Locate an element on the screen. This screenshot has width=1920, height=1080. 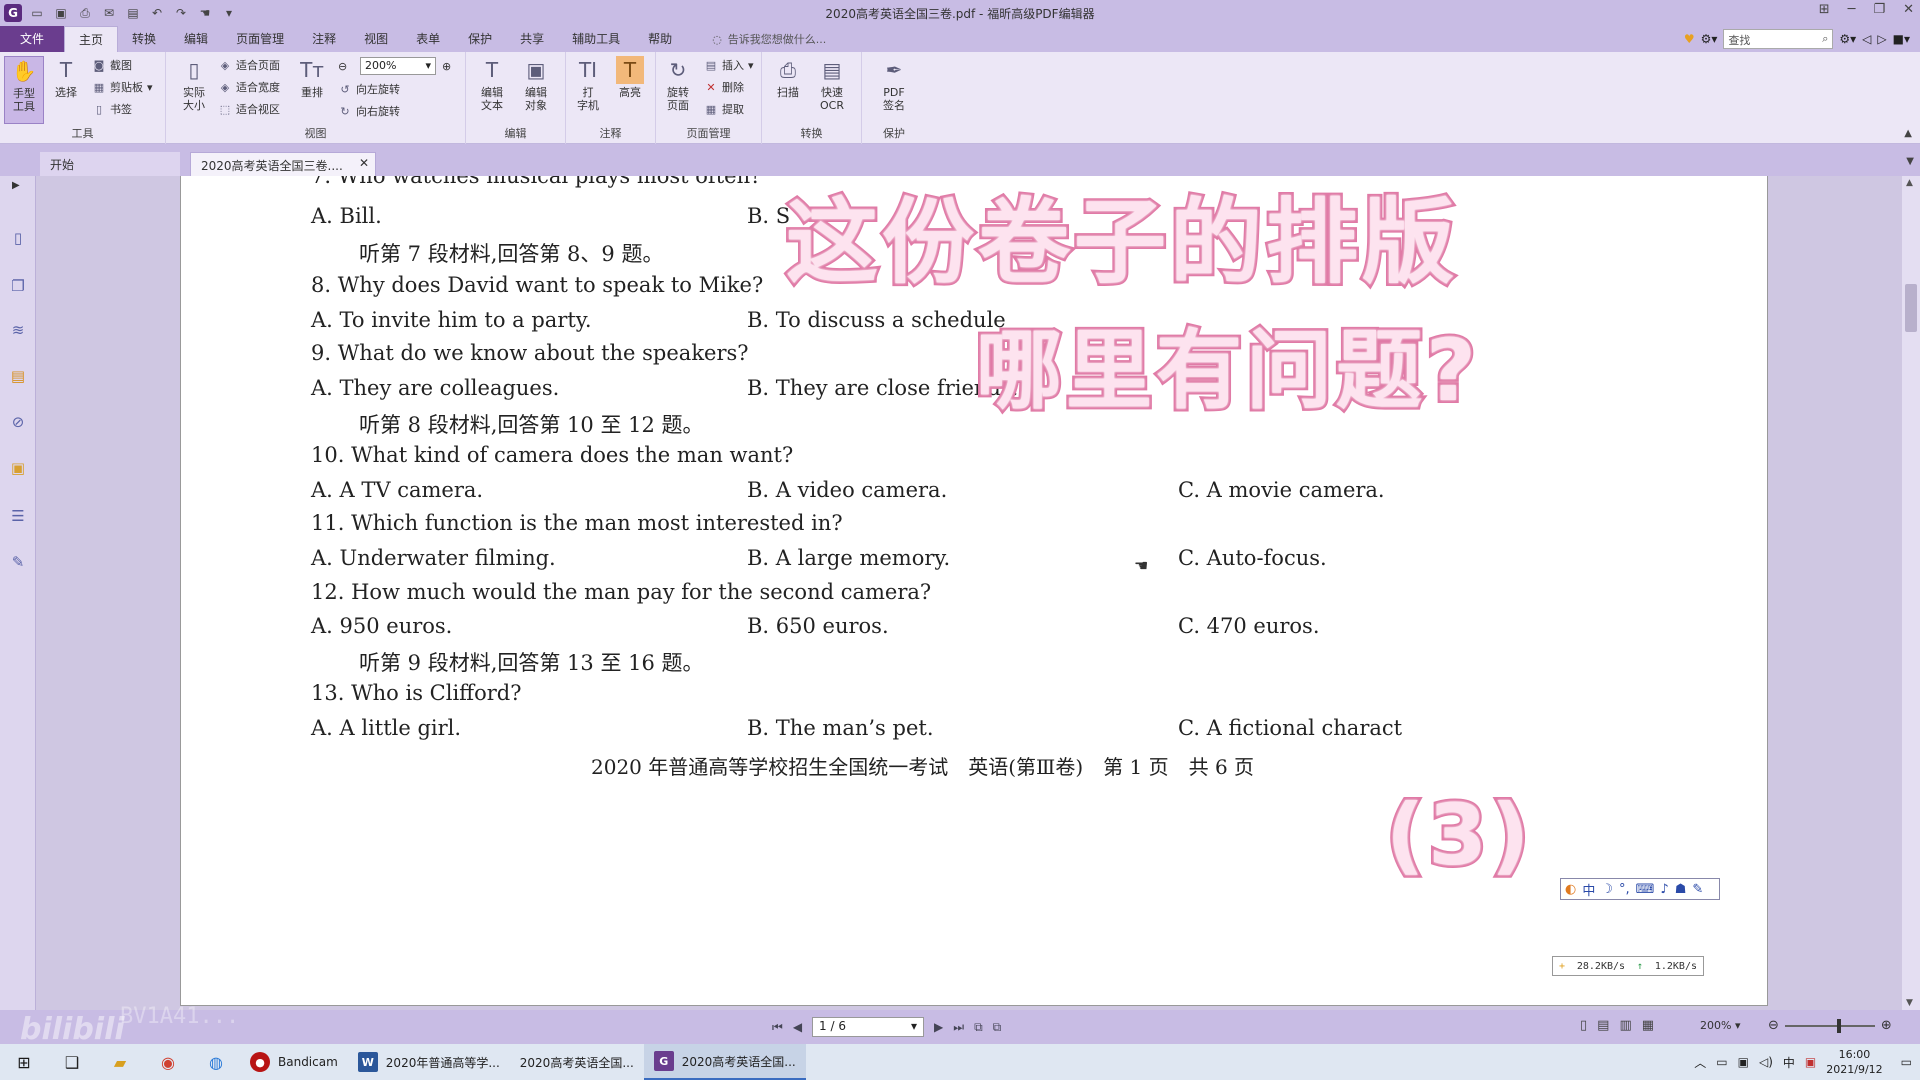
facing-icon: ▥ is located at coordinates (1625, 1025).